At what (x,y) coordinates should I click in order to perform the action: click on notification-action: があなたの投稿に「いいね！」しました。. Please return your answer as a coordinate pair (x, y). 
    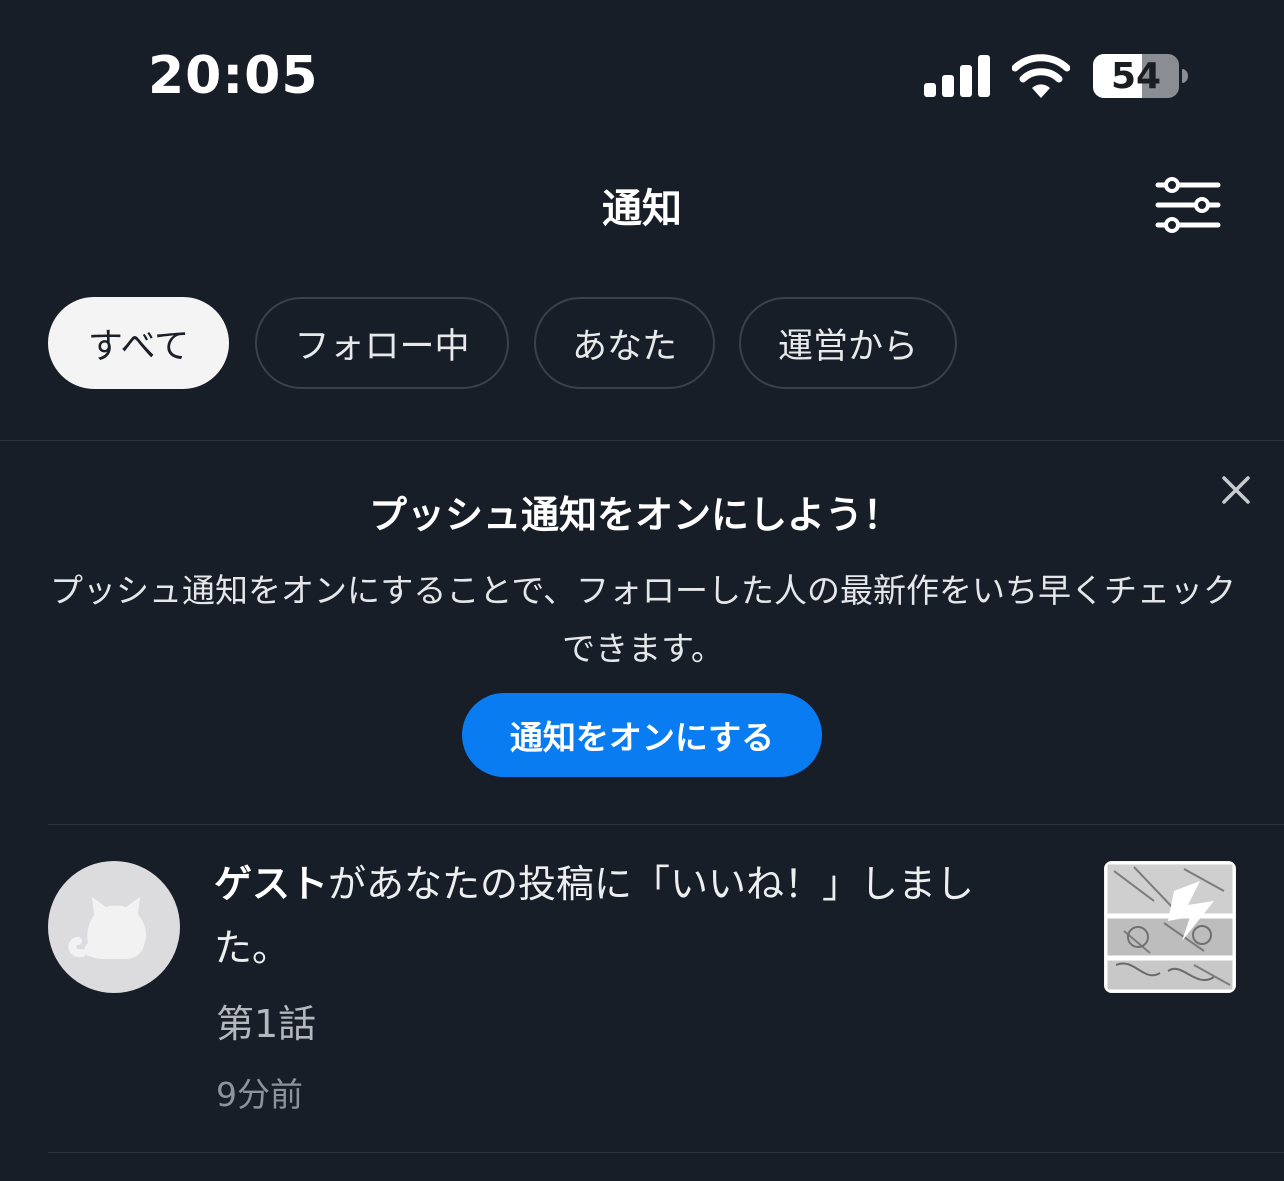
    Looking at the image, I should click on (594, 916).